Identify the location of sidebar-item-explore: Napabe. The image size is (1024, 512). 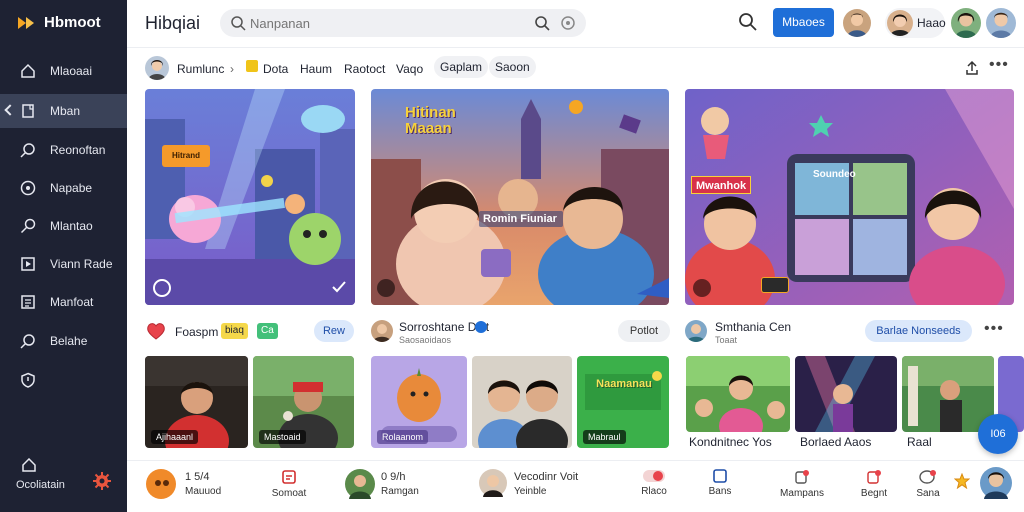
(63, 188).